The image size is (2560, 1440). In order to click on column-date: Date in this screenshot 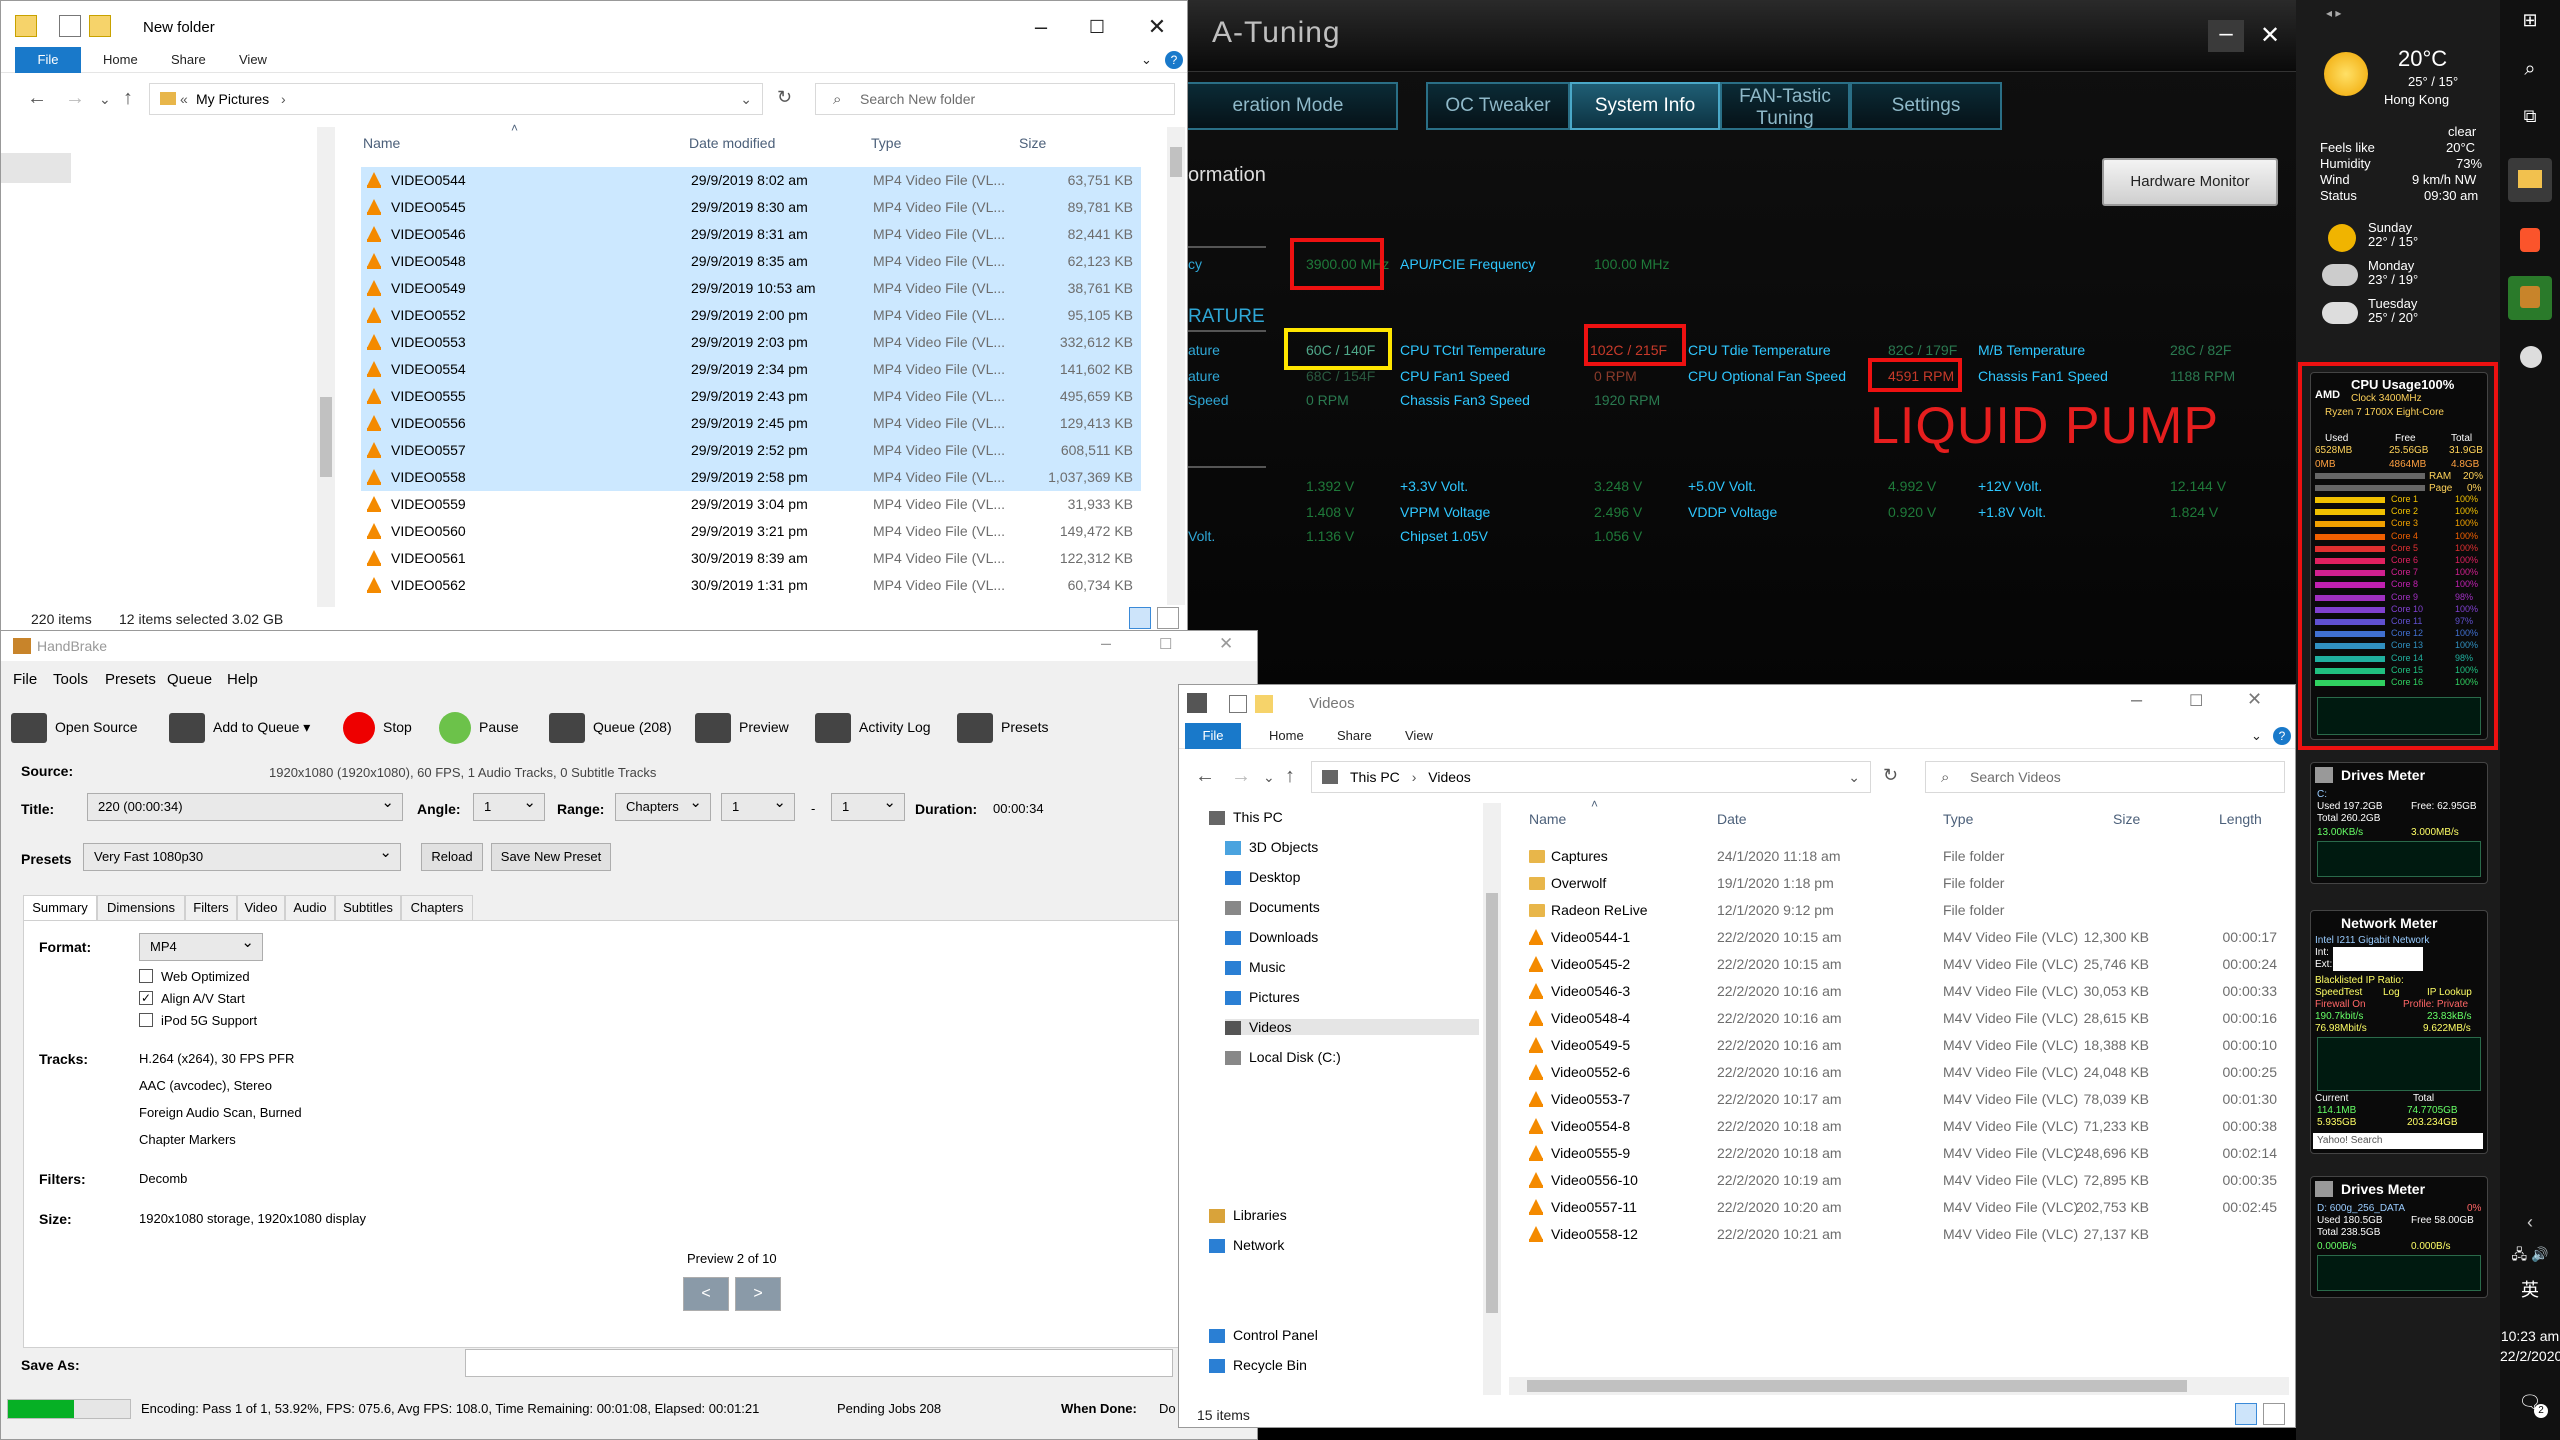, I will do `click(1732, 819)`.